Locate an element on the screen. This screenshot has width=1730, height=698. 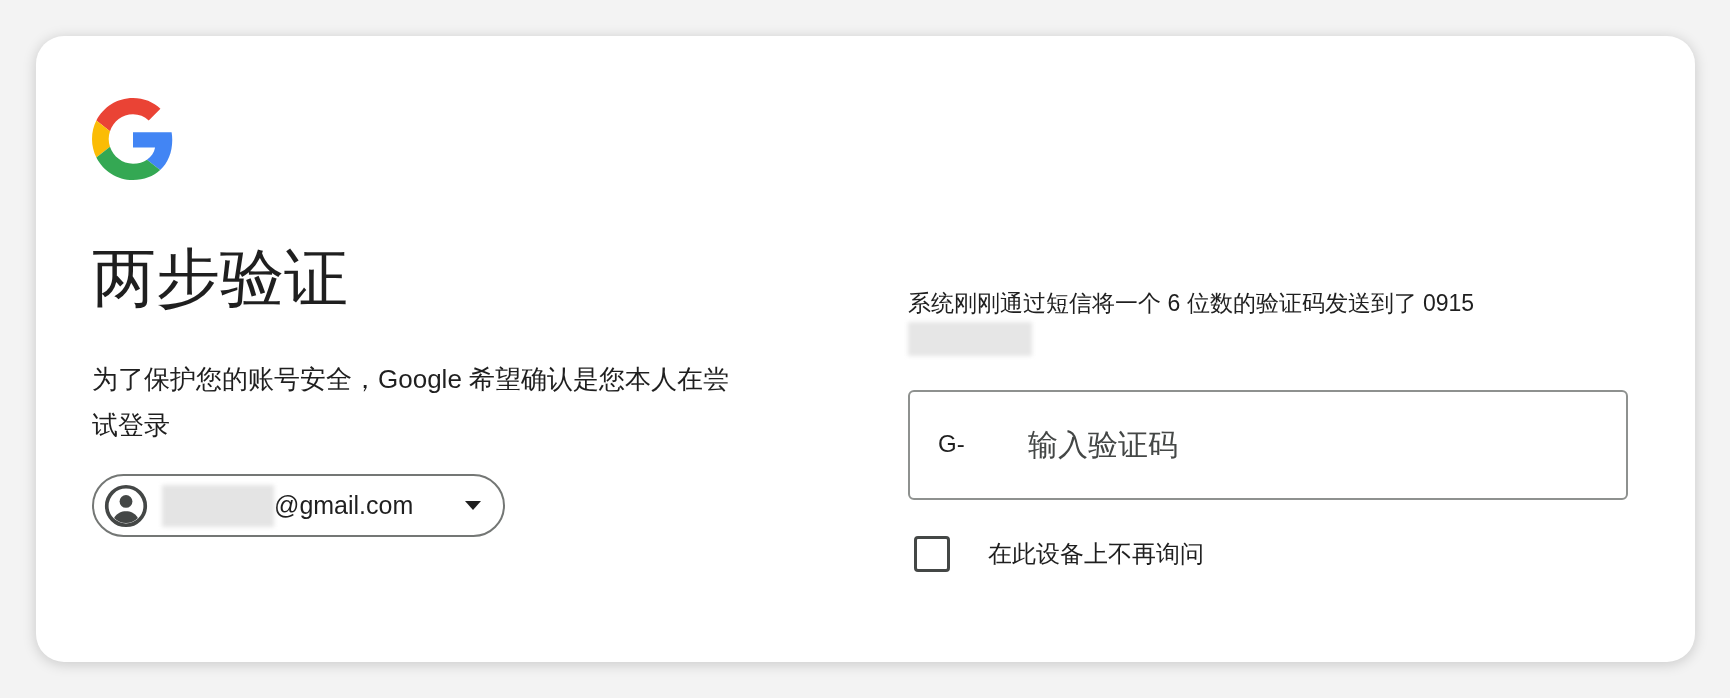
checkbox is located at coordinates (932, 554).